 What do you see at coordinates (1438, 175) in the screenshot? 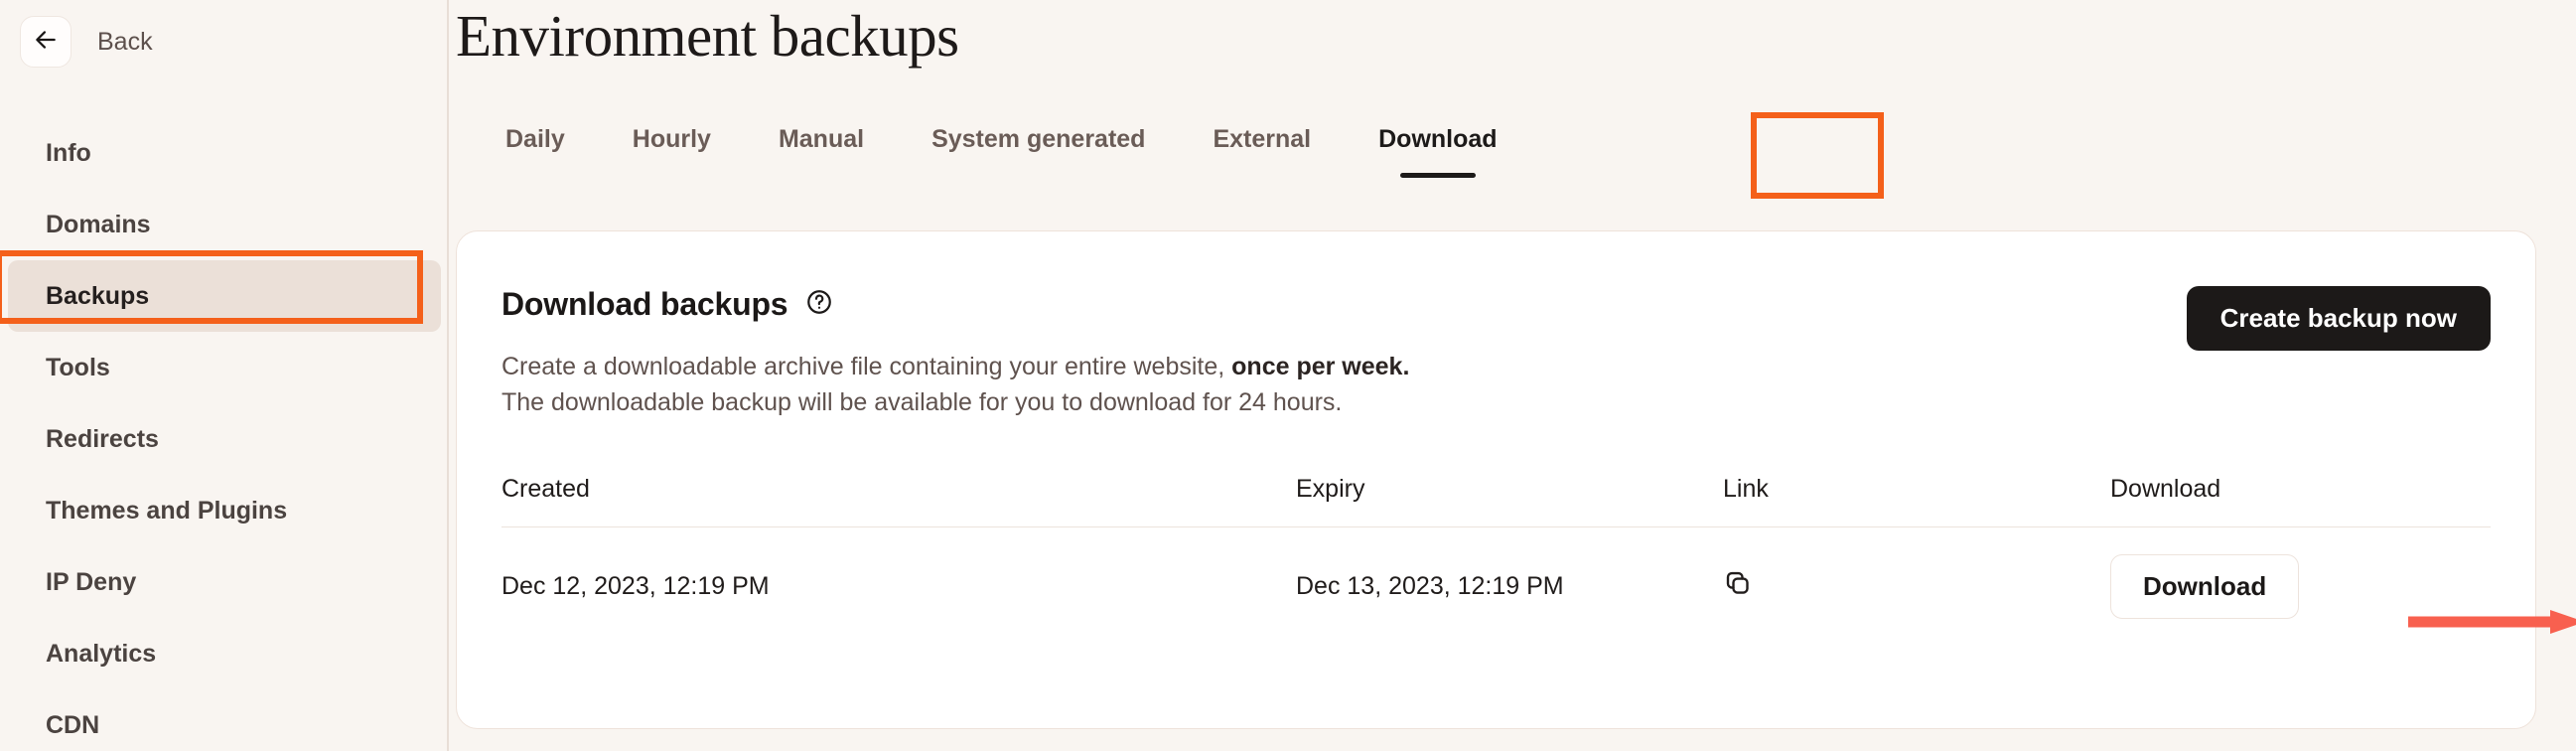
I see `active-tab-underline` at bounding box center [1438, 175].